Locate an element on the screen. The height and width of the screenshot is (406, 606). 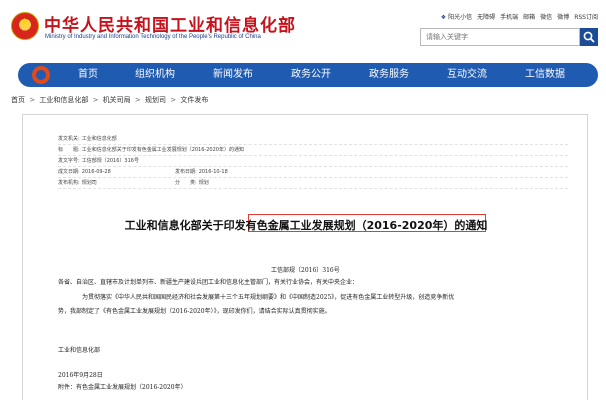
meta-issuer-value: 工业和信息化部 is located at coordinates (99, 139).